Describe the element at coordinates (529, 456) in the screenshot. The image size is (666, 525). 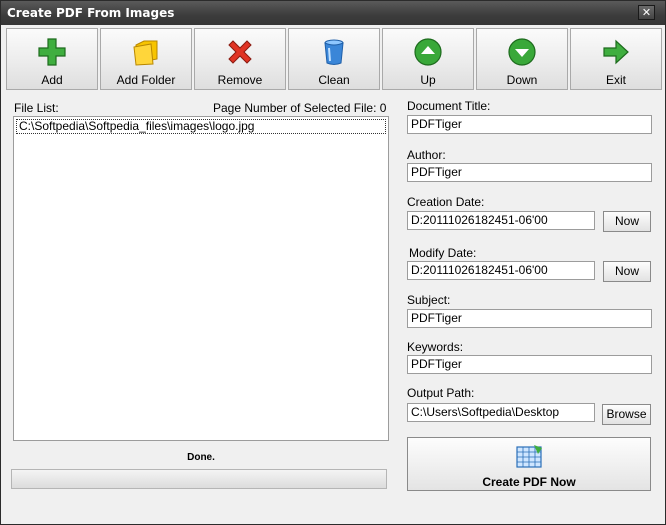
I see `grid-document-icon` at that location.